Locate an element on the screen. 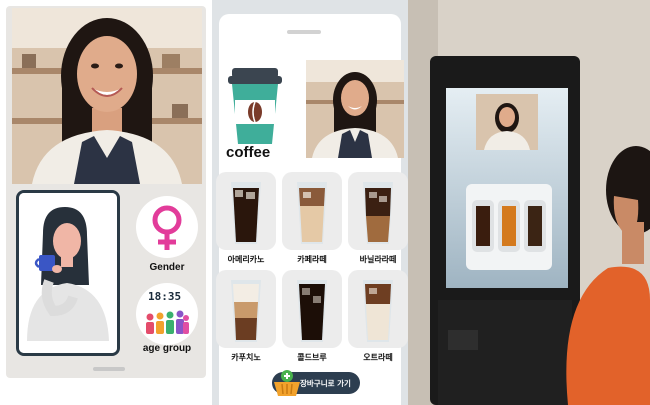  oat-latte-icon is located at coordinates (378, 311).